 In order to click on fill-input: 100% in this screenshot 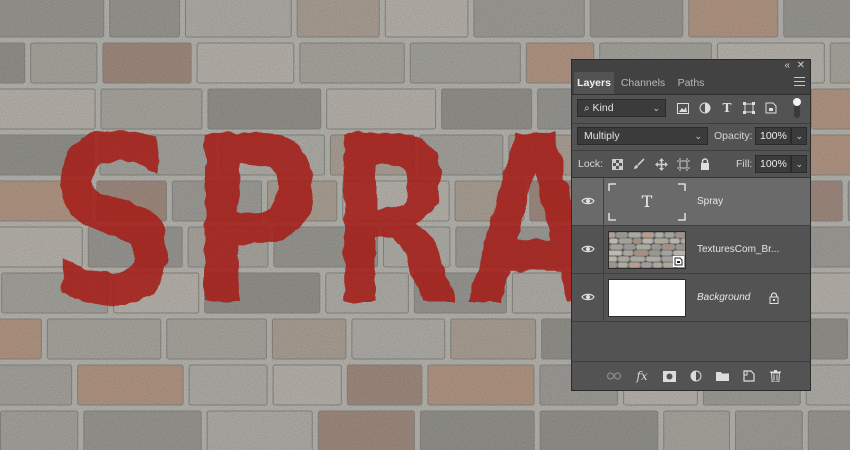, I will do `click(773, 164)`.